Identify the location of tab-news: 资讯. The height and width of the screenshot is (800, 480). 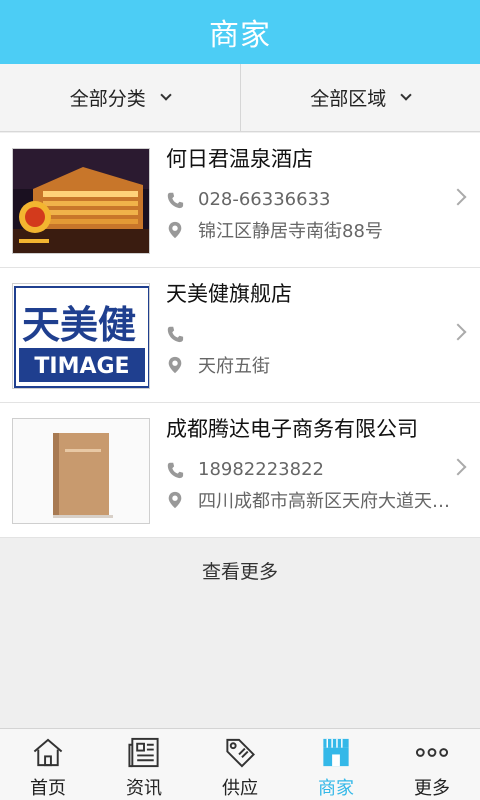
(144, 764).